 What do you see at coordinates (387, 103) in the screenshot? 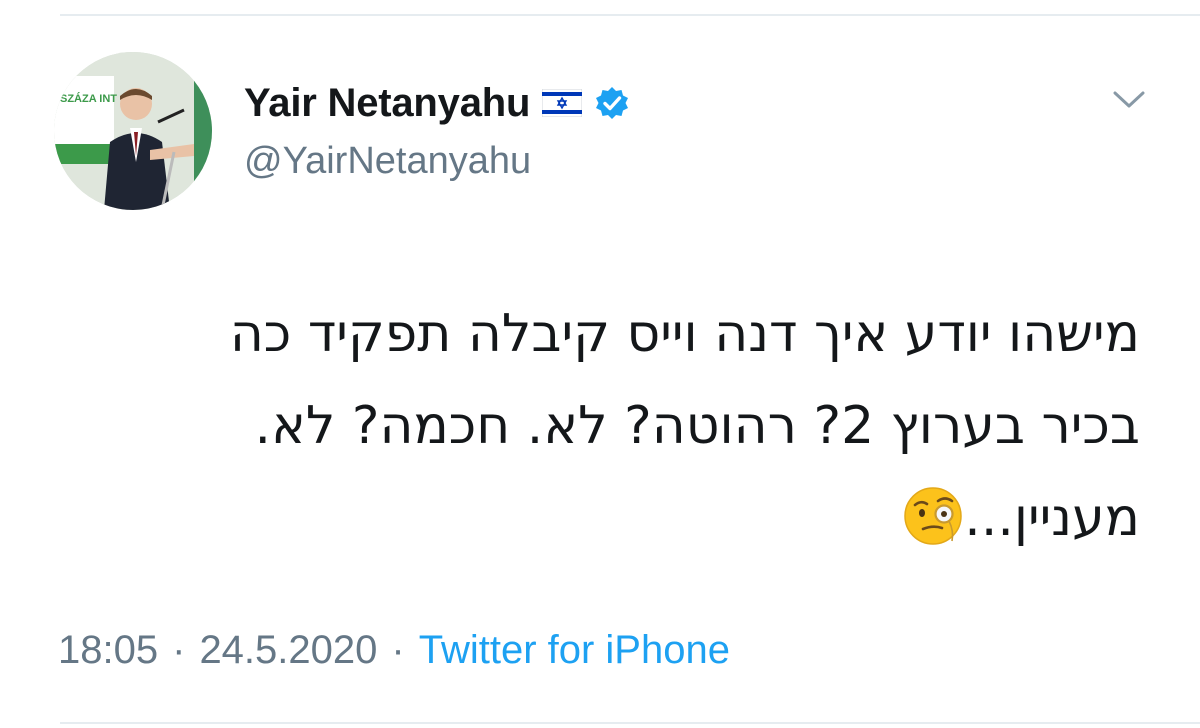
I see `author-display-name: Yair Netanyahu` at bounding box center [387, 103].